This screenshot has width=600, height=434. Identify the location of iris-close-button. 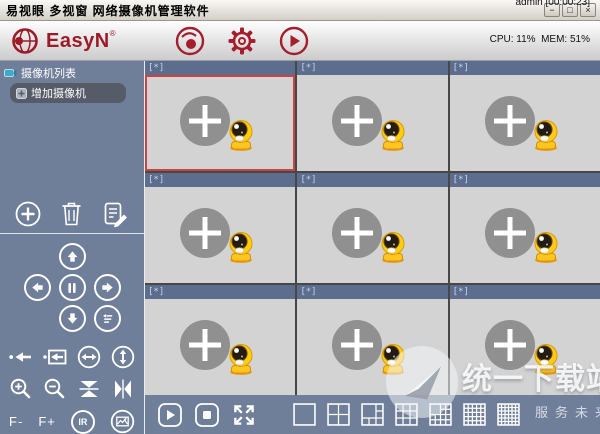
(89, 389).